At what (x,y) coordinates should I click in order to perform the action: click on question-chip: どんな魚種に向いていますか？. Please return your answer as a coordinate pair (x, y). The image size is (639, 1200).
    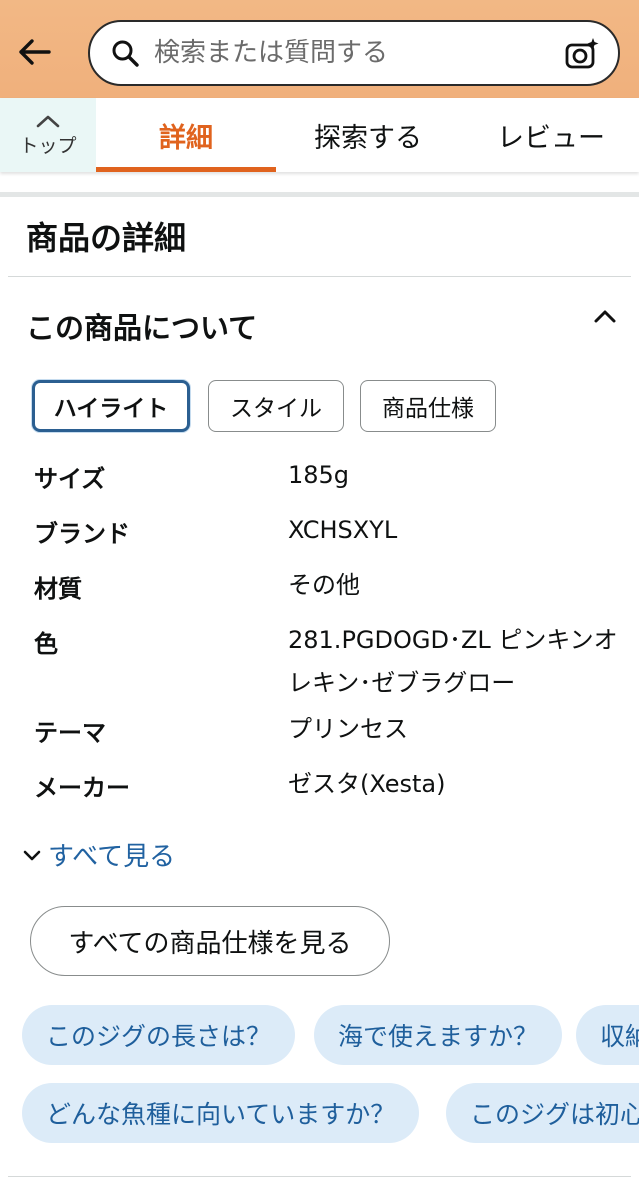
    Looking at the image, I should click on (221, 1113).